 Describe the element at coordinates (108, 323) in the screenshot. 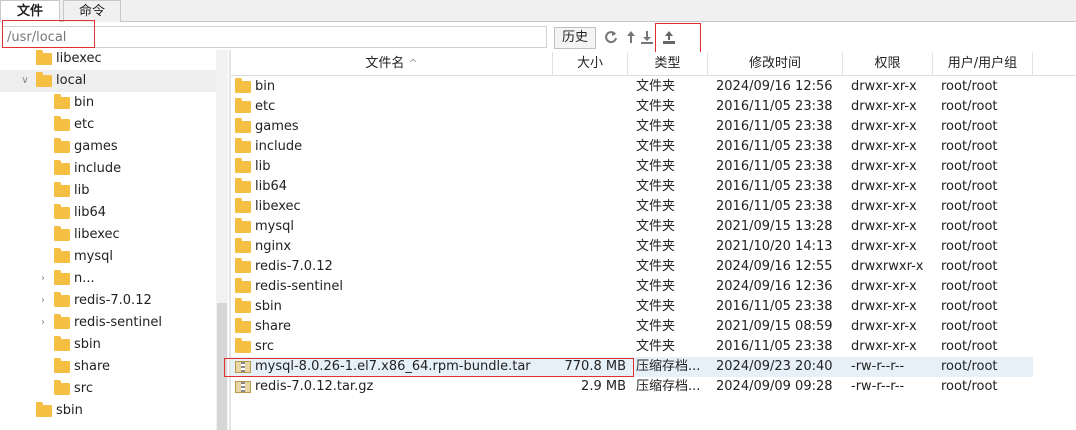

I see `tree-item: › redis-sentinel` at that location.